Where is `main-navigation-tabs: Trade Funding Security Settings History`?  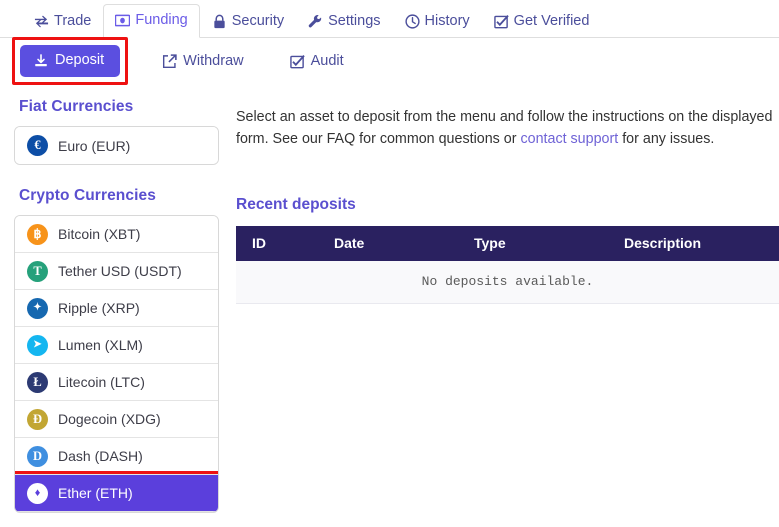
main-navigation-tabs: Trade Funding Security Settings History is located at coordinates (389, 19).